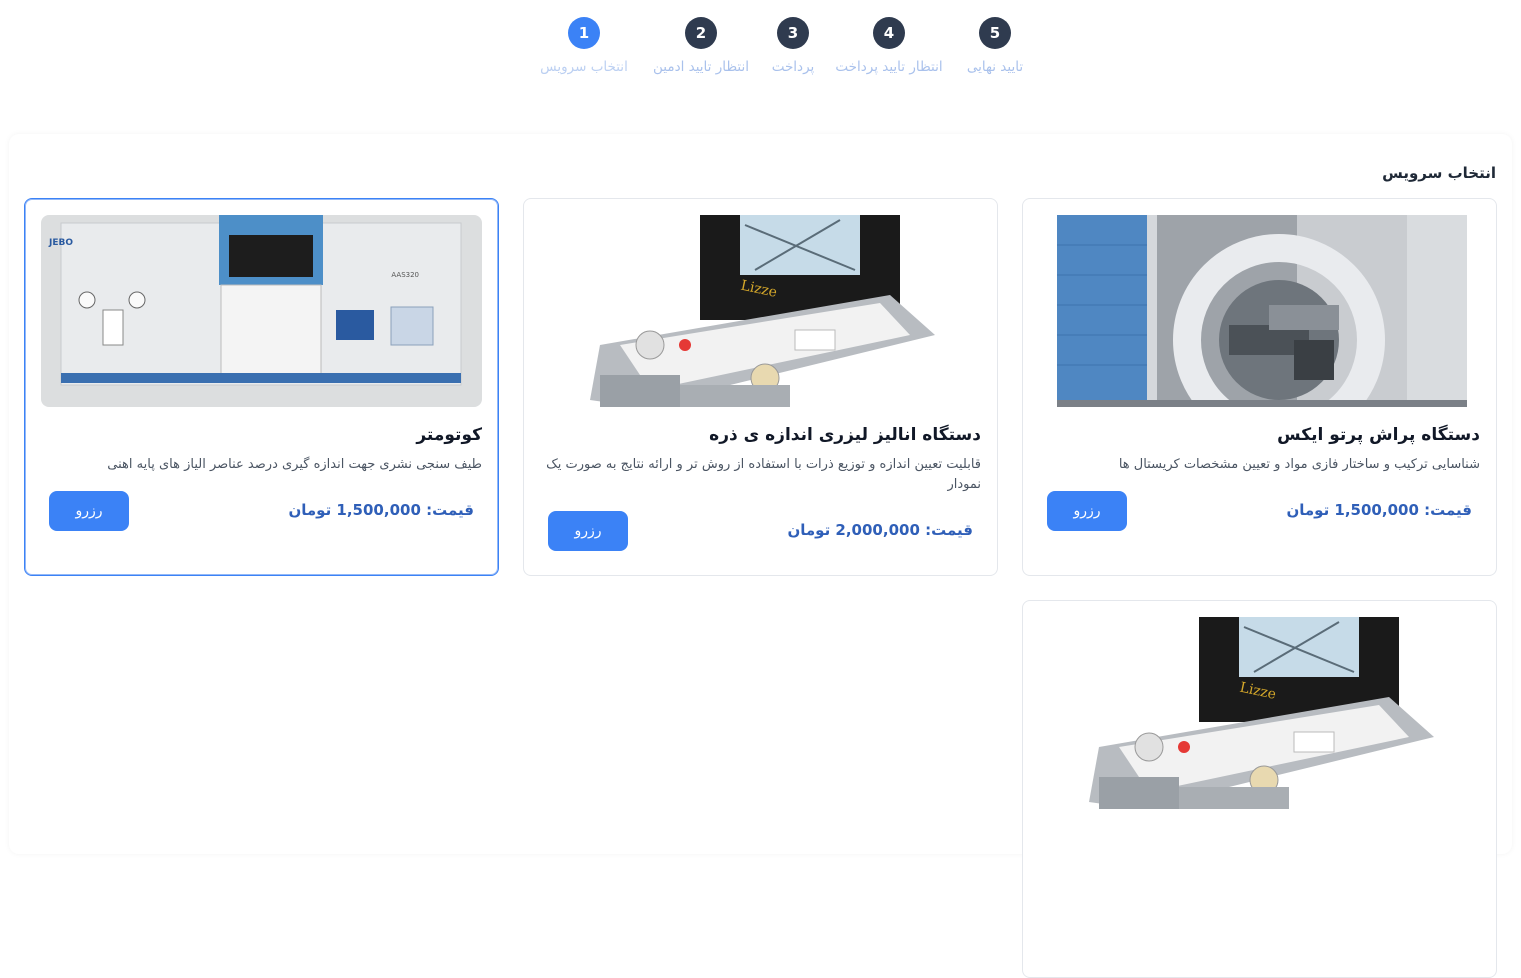  I want to click on card-title: دستگاه انالیز لیزری اندازه ی ذره, so click(845, 435).